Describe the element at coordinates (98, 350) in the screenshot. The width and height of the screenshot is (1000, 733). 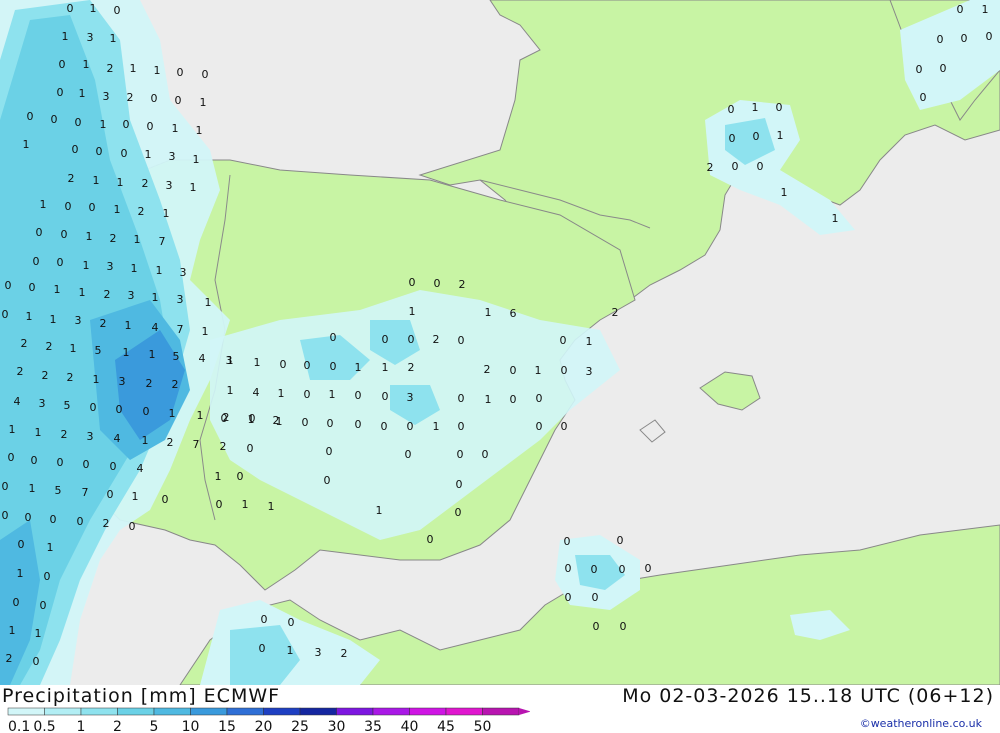
I see `precip-value-label: 5` at that location.